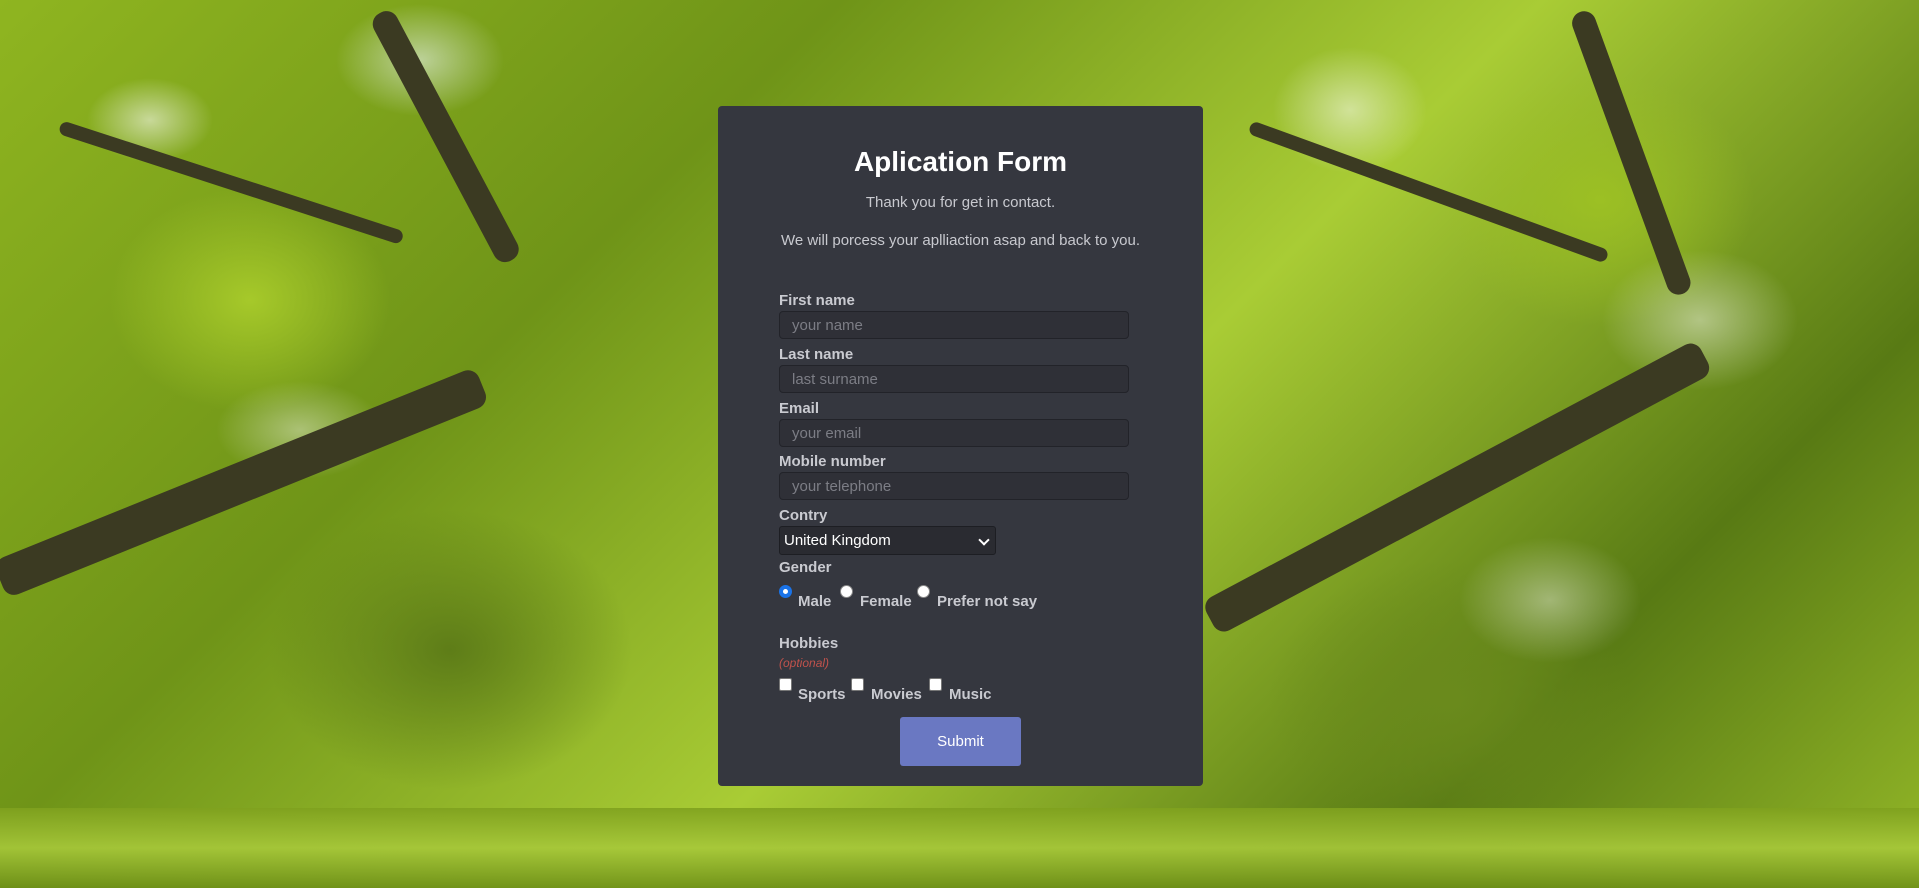  I want to click on last-name-input, so click(954, 379).